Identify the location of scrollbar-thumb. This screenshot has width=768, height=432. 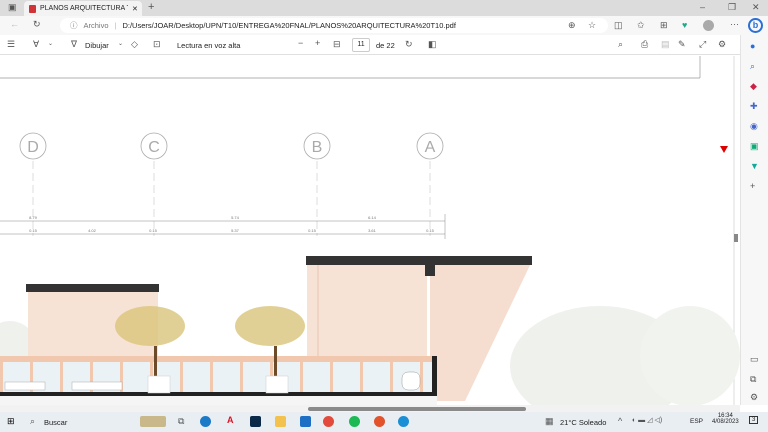
(417, 409).